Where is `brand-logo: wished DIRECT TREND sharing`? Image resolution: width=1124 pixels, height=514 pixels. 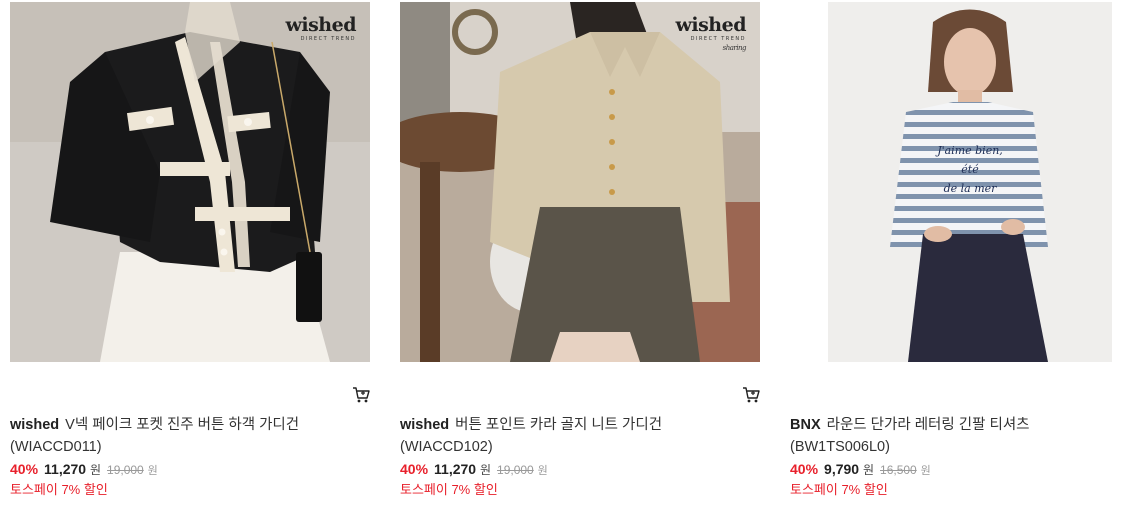
brand-logo: wished DIRECT TREND sharing is located at coordinates (711, 33).